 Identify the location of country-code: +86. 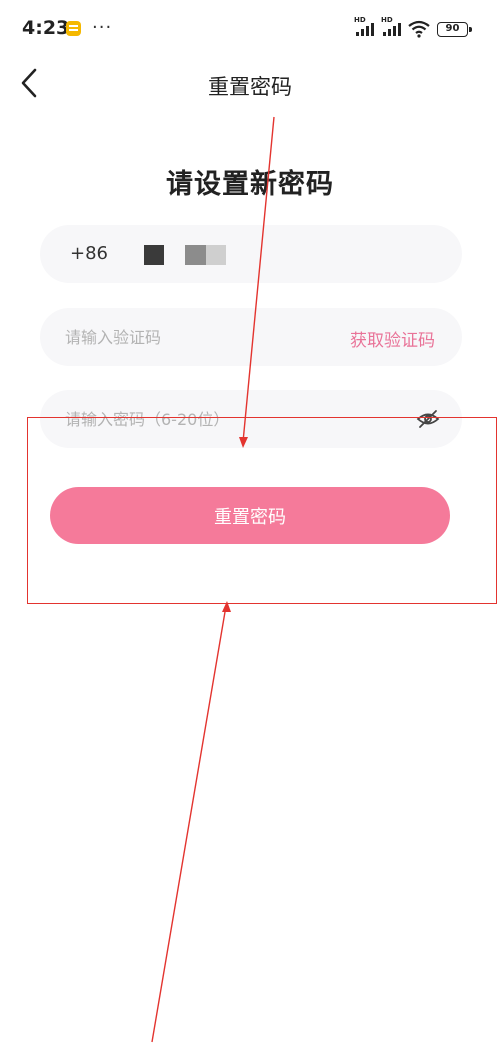
(89, 253).